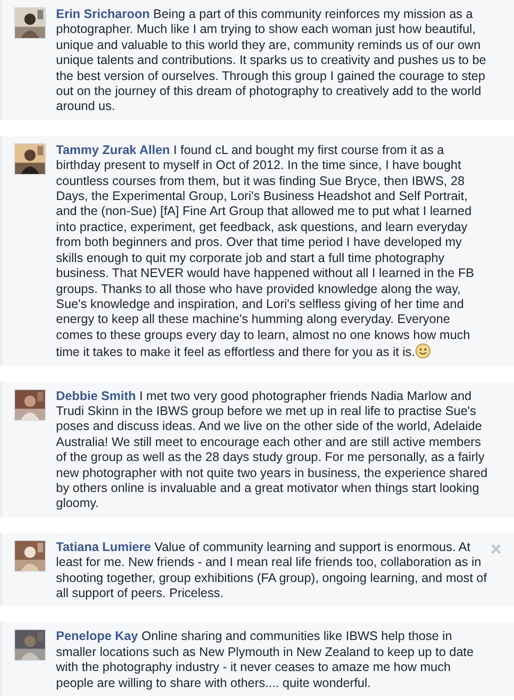  What do you see at coordinates (272, 571) in the screenshot?
I see `comment-text: Tatiana Lumiere Value of community learning and support is enormous. At least for me. New friends - and I mean real life friends too, collaboration as in shooting together, group exhibitions (FA group), ongoing learning, and most of all support of peers. Priceless.` at bounding box center [272, 571].